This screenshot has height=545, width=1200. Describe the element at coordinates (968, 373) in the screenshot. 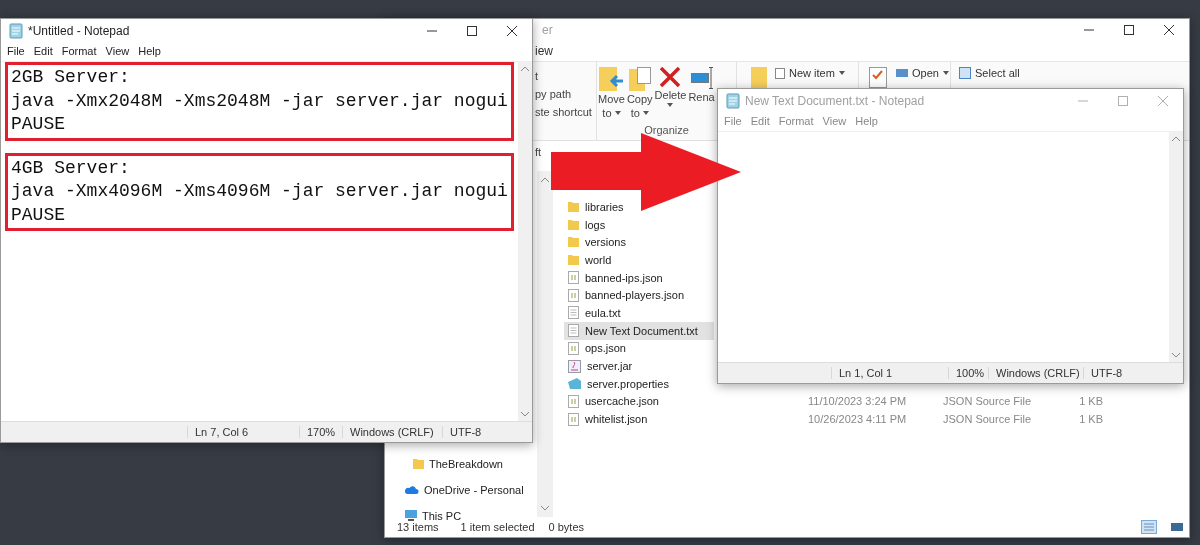

I see `status-text: 100%` at that location.